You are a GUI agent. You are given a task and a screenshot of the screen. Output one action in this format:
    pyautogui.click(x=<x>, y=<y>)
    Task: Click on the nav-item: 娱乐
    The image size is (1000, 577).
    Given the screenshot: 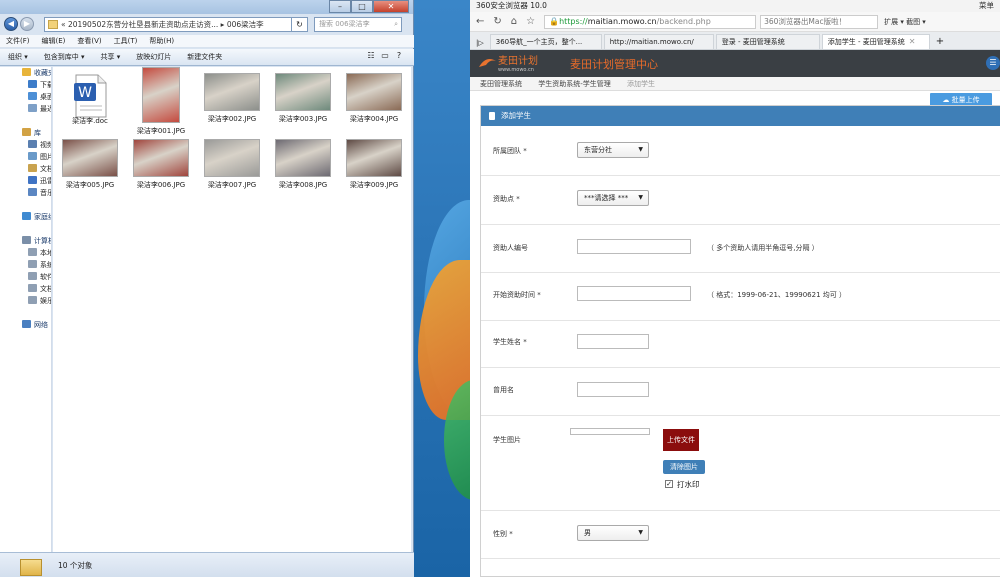 What is the action you would take?
    pyautogui.click(x=25, y=301)
    